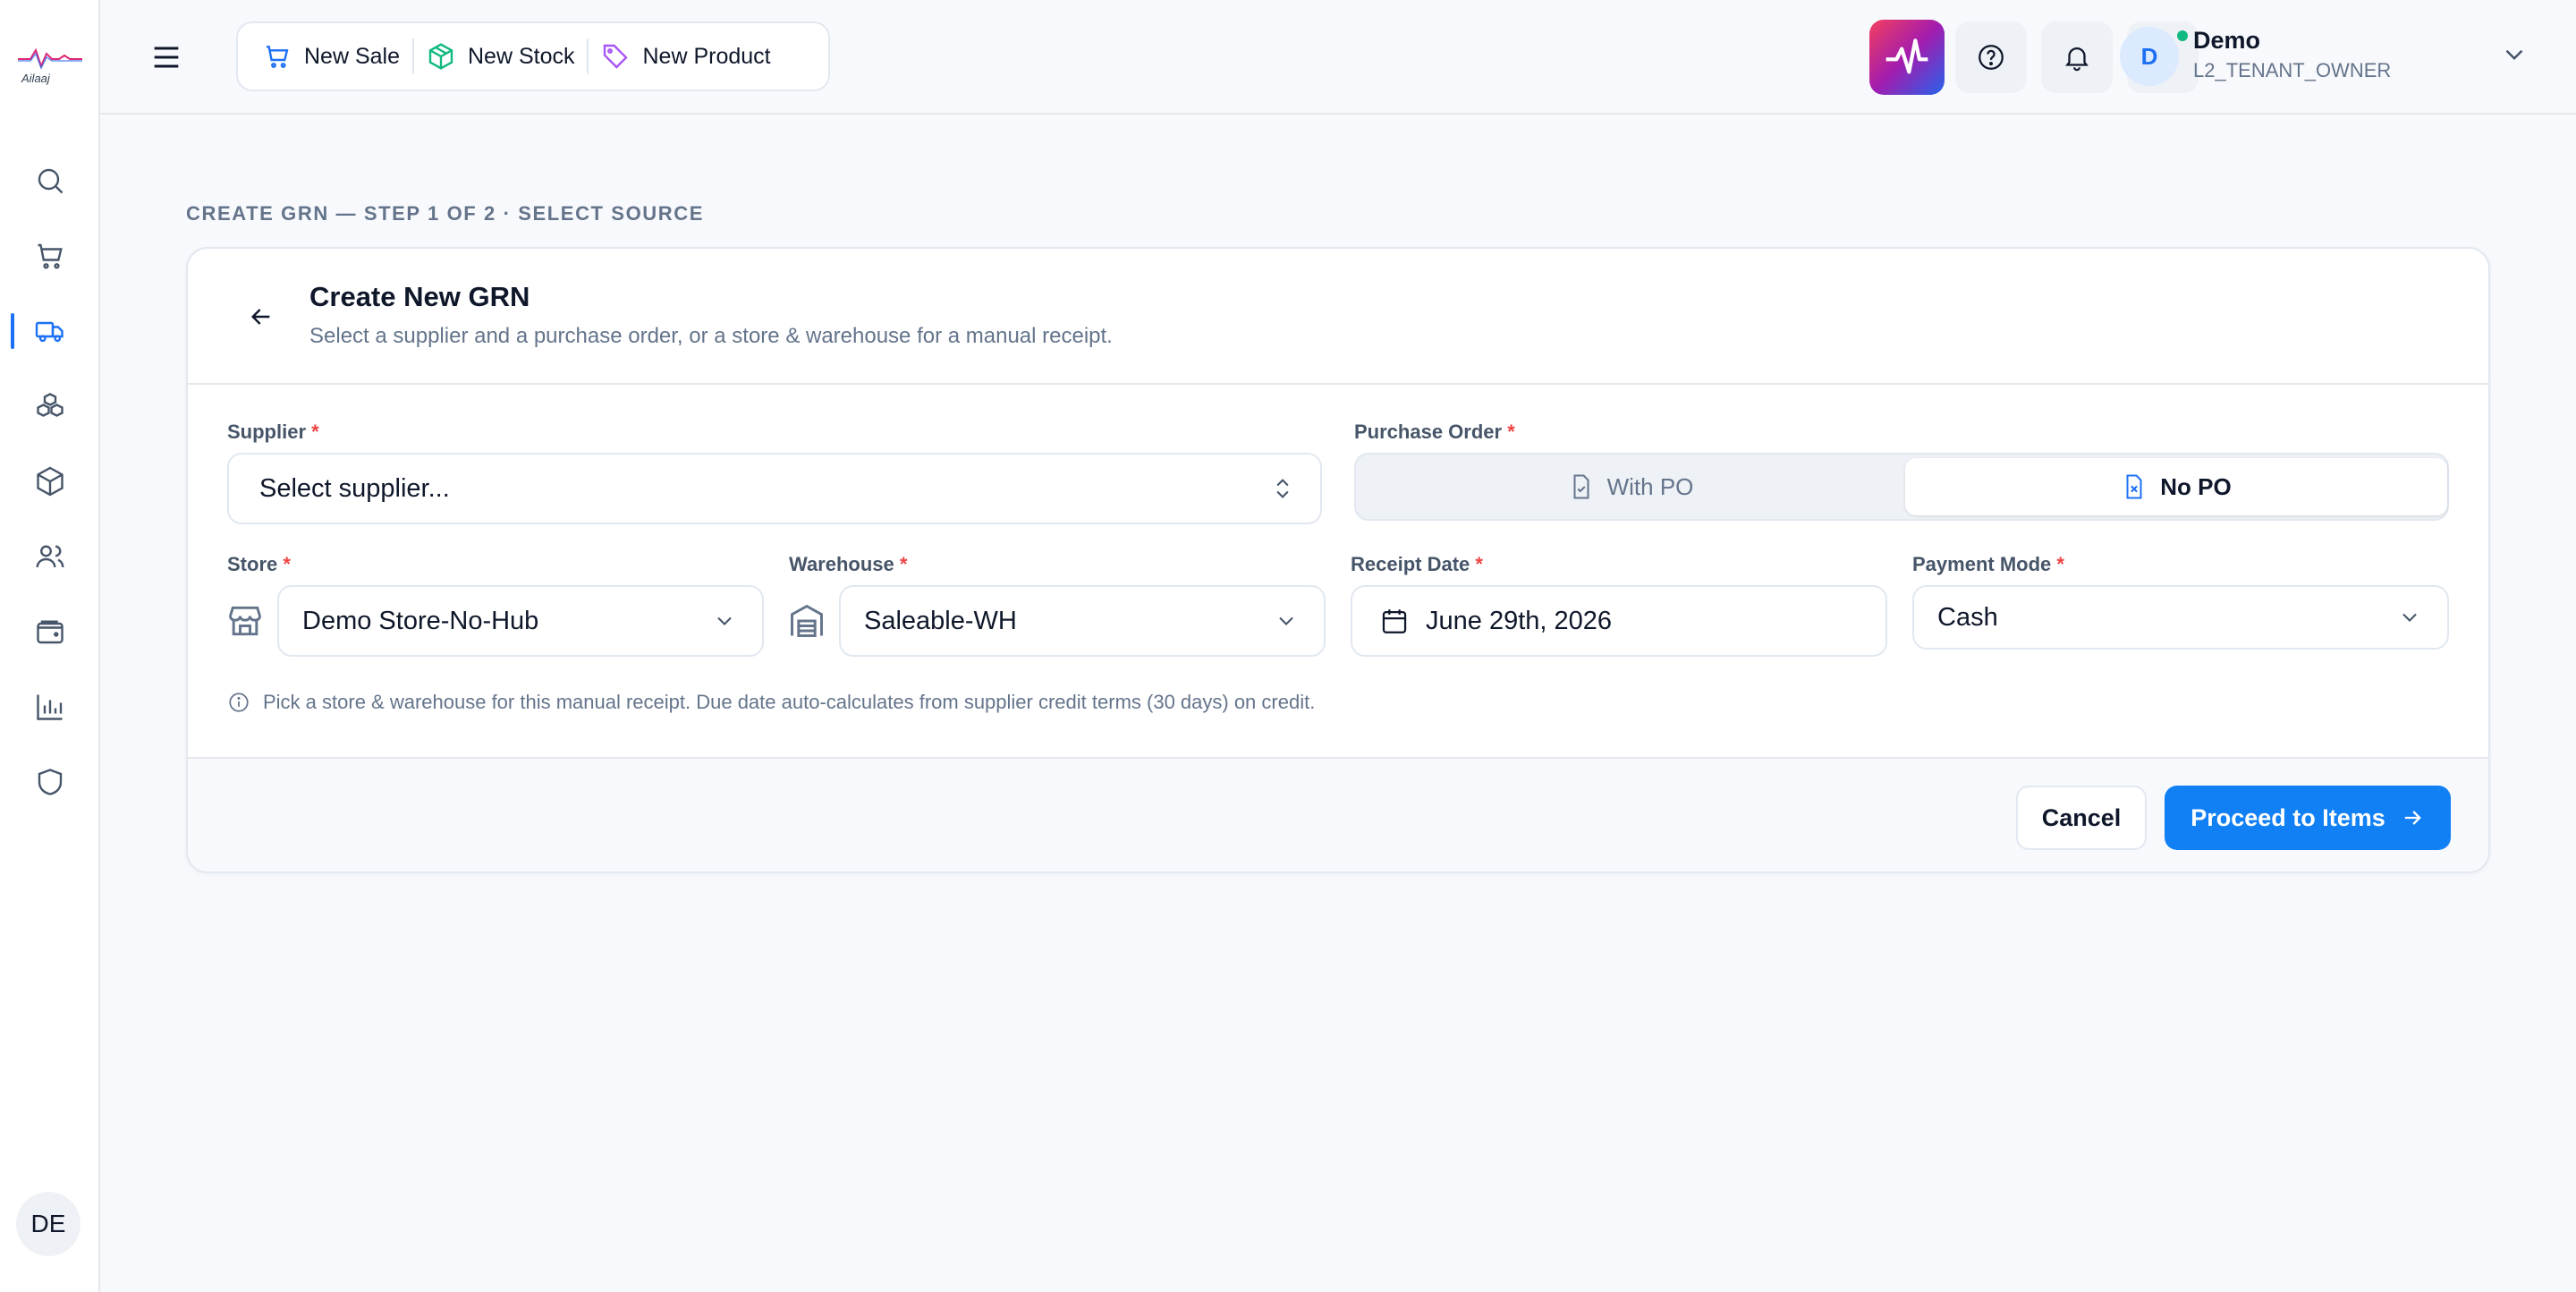 The image size is (2576, 1292). I want to click on new-product-label: New Product, so click(706, 56).